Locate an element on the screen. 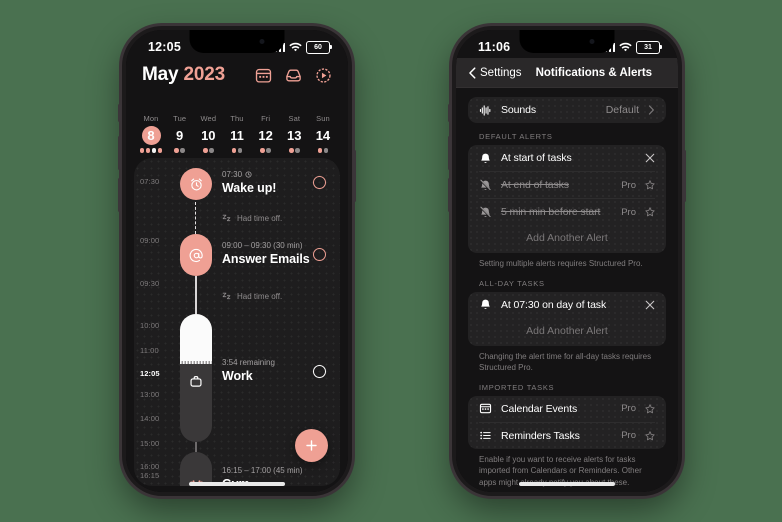 The image size is (782, 522). sounds-label: Sounds is located at coordinates (519, 110).